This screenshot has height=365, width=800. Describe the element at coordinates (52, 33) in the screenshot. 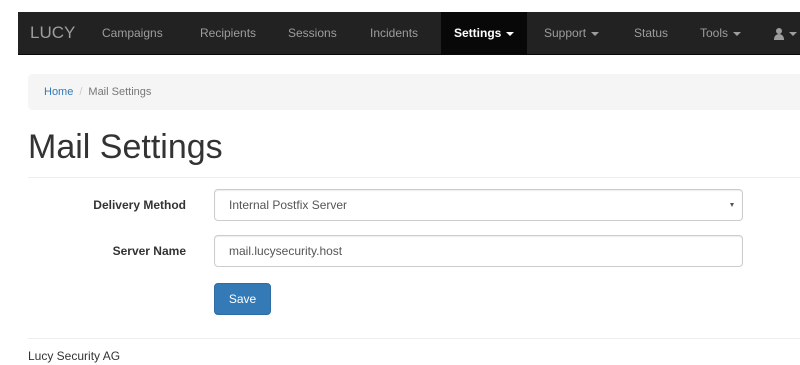

I see `brand-logo: LUCY` at that location.